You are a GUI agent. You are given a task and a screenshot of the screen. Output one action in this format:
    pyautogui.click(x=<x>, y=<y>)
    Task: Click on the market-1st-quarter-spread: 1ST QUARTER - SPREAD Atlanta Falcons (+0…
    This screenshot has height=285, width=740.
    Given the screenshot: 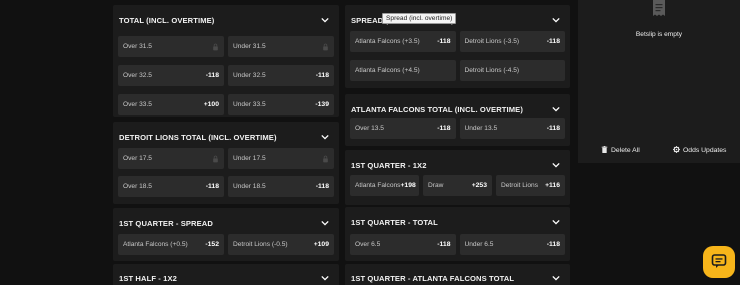 What is the action you would take?
    pyautogui.click(x=226, y=234)
    